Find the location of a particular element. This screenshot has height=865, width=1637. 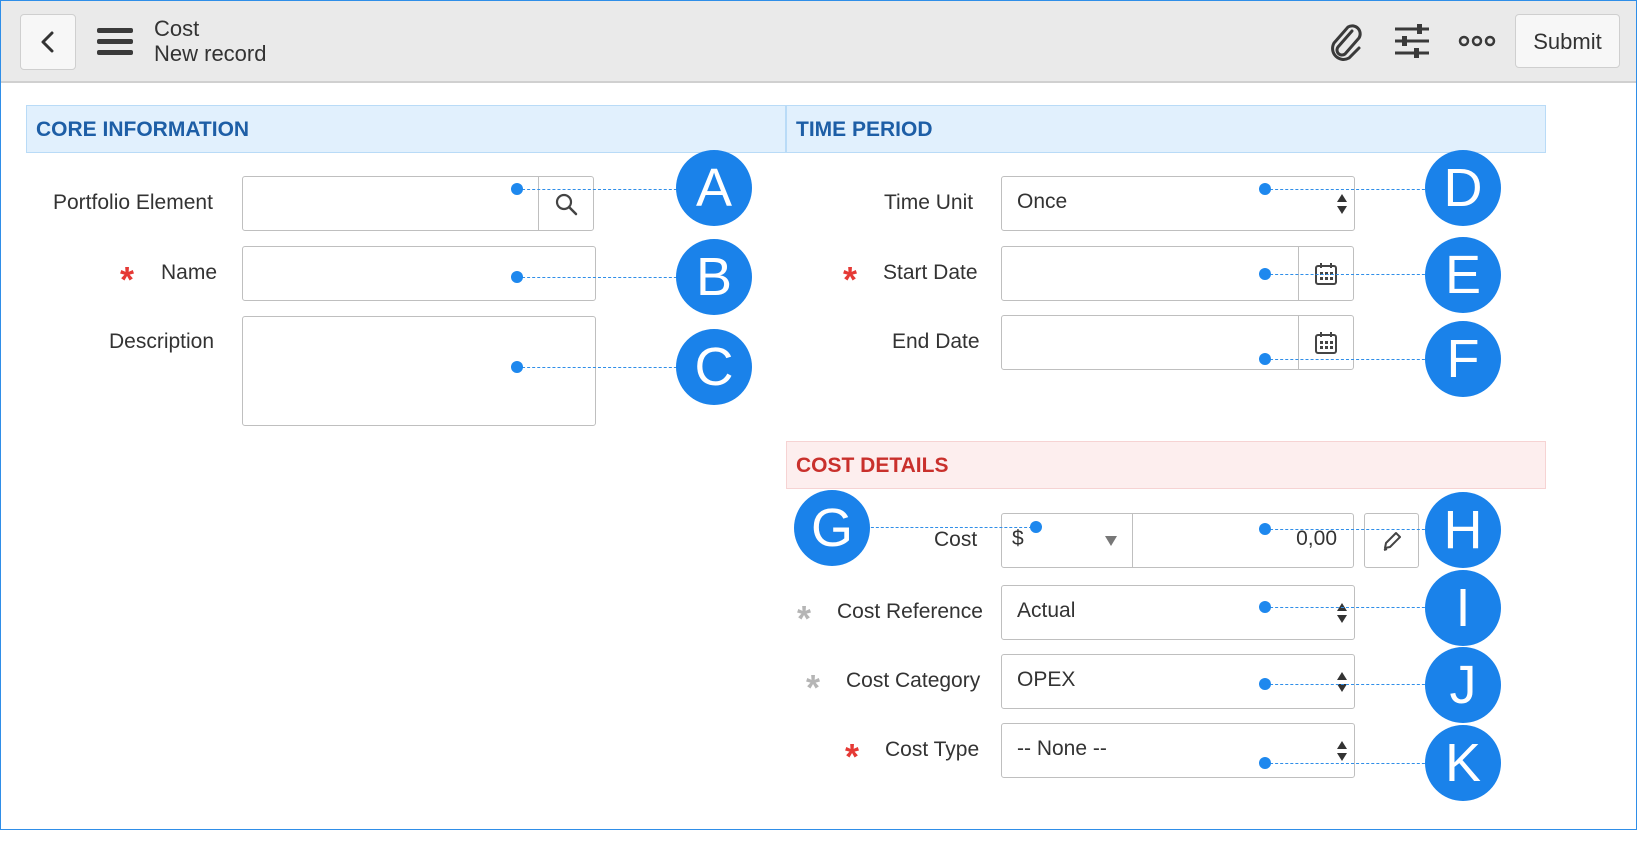

cost-amount-input: 0,00 is located at coordinates (1243, 540).